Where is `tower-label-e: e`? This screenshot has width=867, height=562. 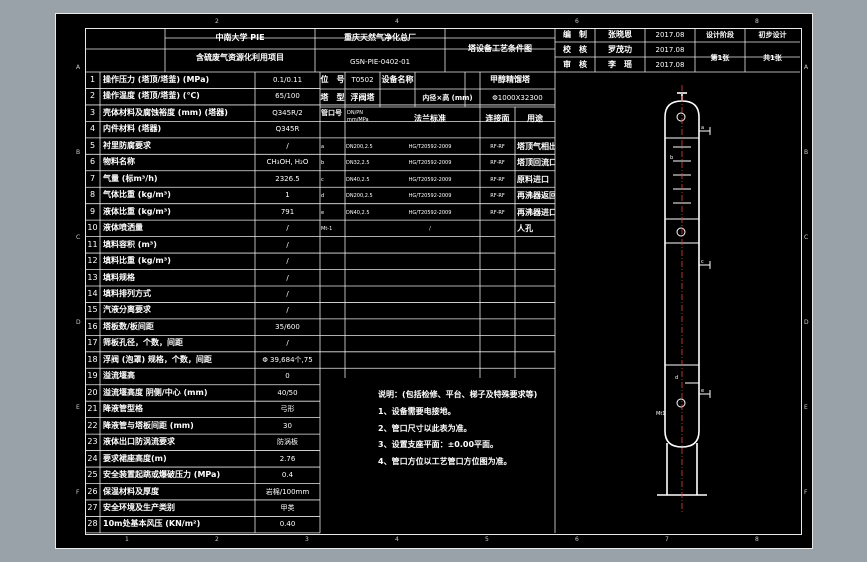 tower-label-e: e is located at coordinates (703, 391).